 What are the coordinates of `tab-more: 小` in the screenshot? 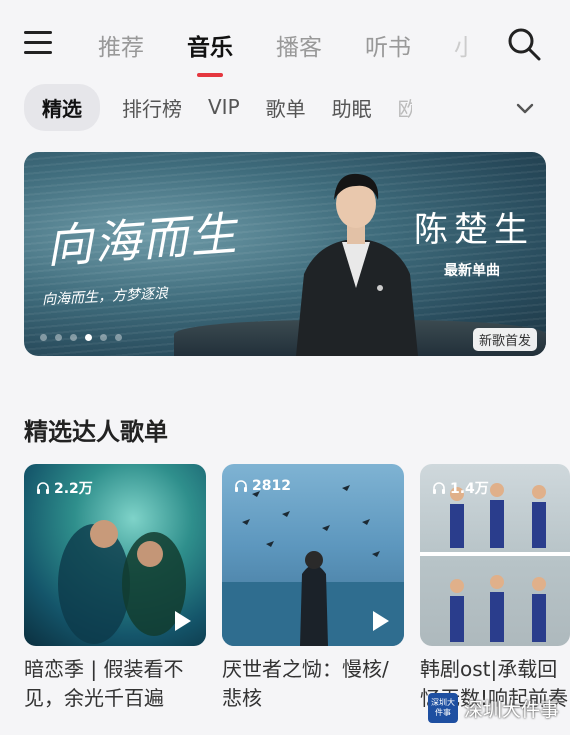 It's located at (461, 45).